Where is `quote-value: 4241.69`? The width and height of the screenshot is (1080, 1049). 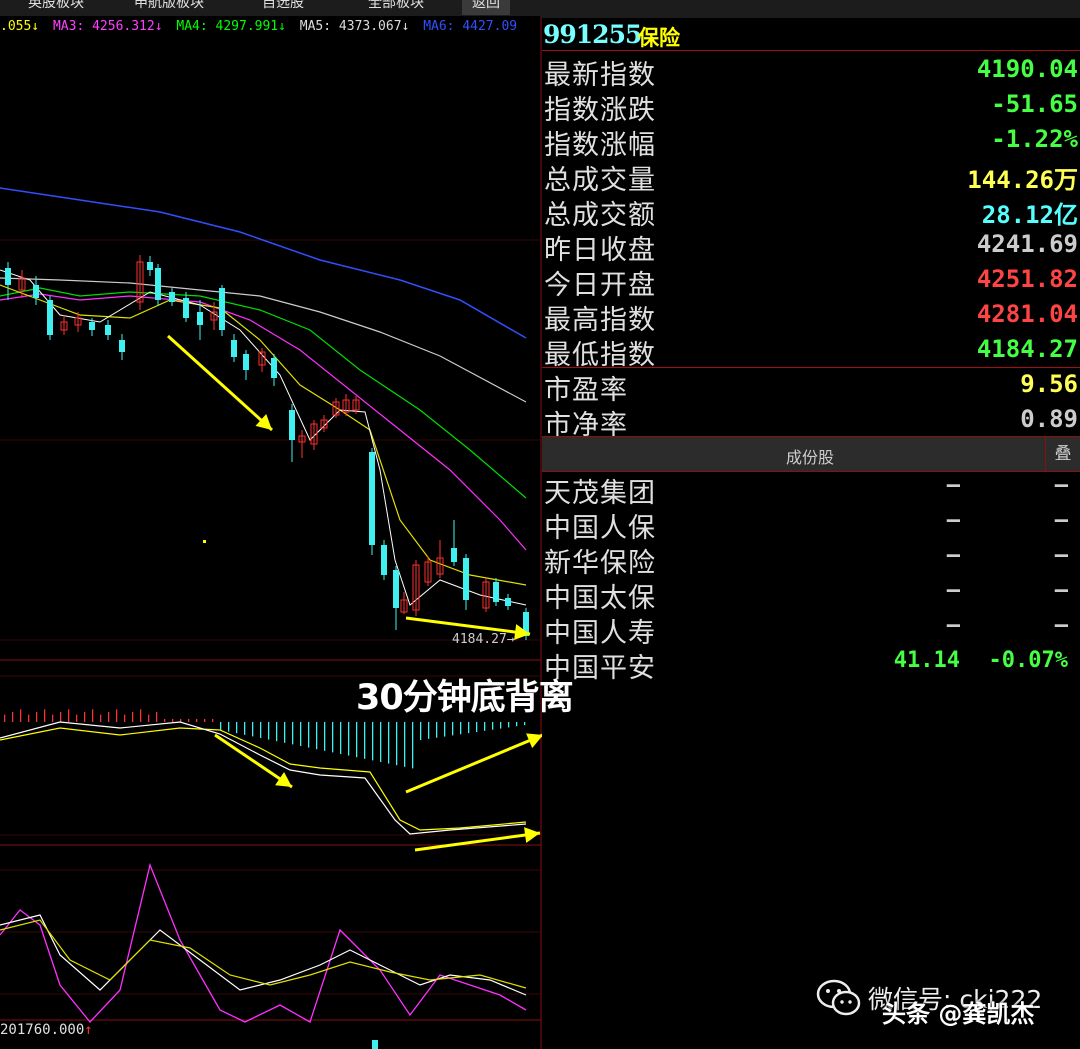
quote-value: 4241.69 is located at coordinates (1027, 244).